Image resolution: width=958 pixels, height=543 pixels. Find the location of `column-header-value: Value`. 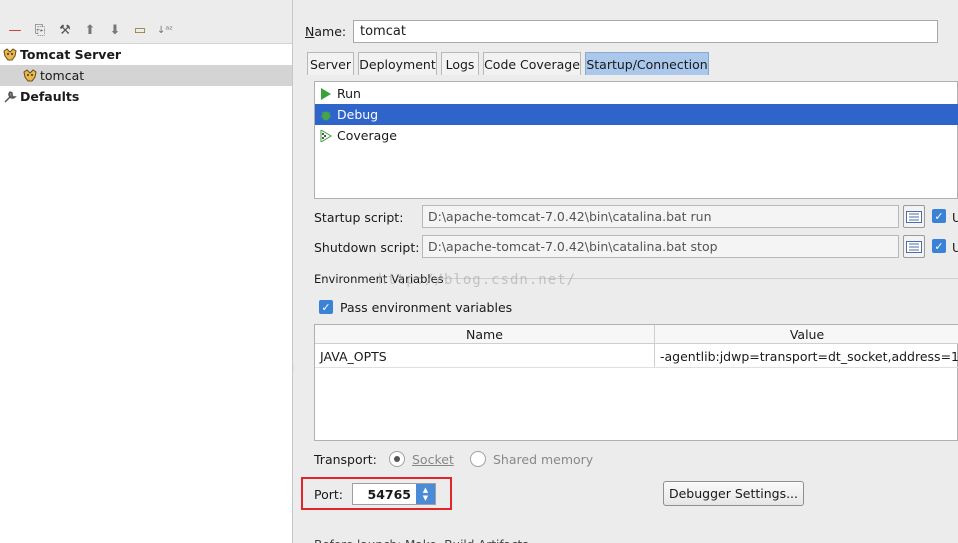

column-header-value: Value is located at coordinates (806, 334).